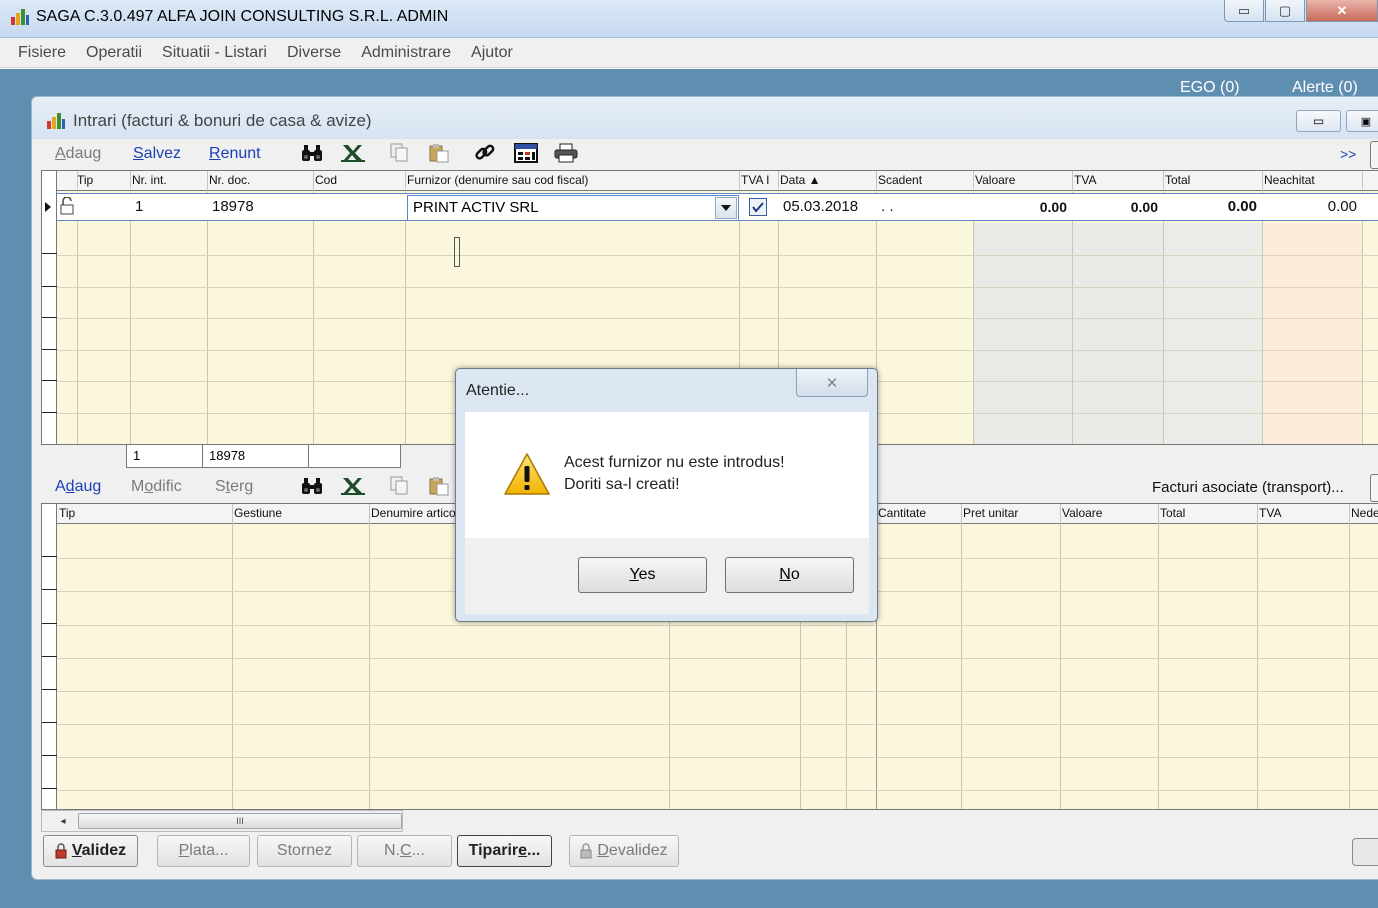  What do you see at coordinates (485, 153) in the screenshot?
I see `link-icon` at bounding box center [485, 153].